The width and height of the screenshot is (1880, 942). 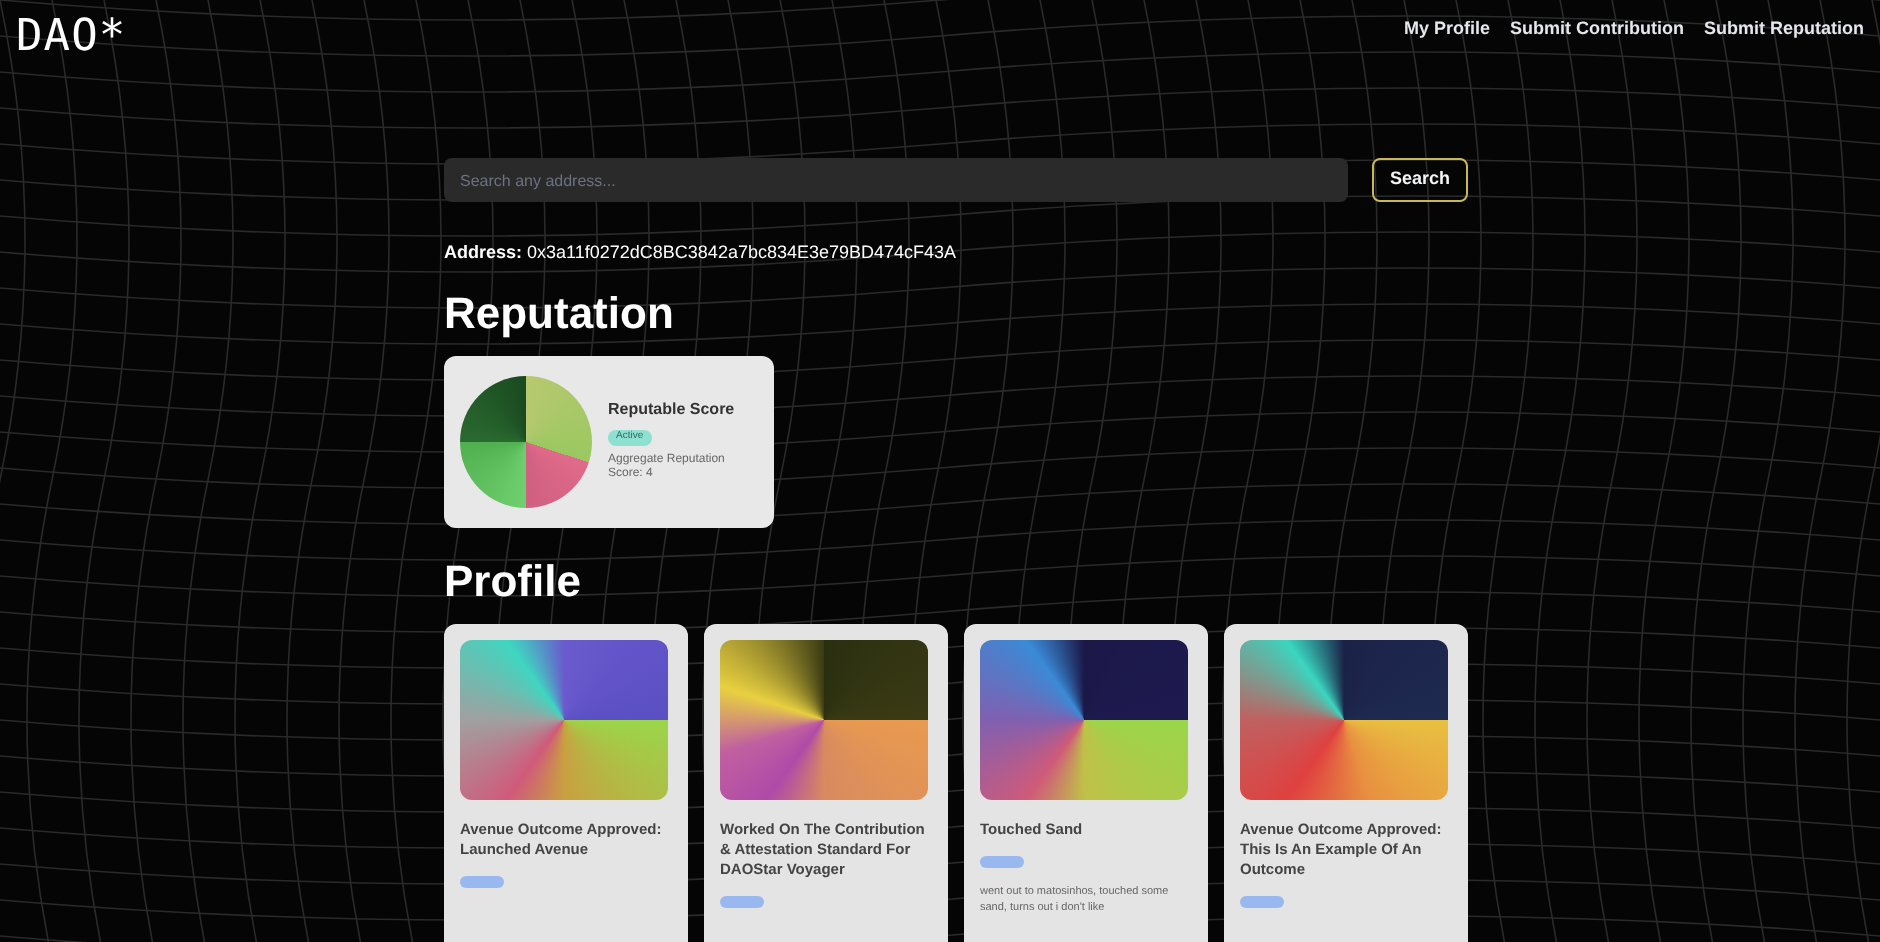 What do you see at coordinates (560, 313) in the screenshot?
I see `reputation-heading: Reputation` at bounding box center [560, 313].